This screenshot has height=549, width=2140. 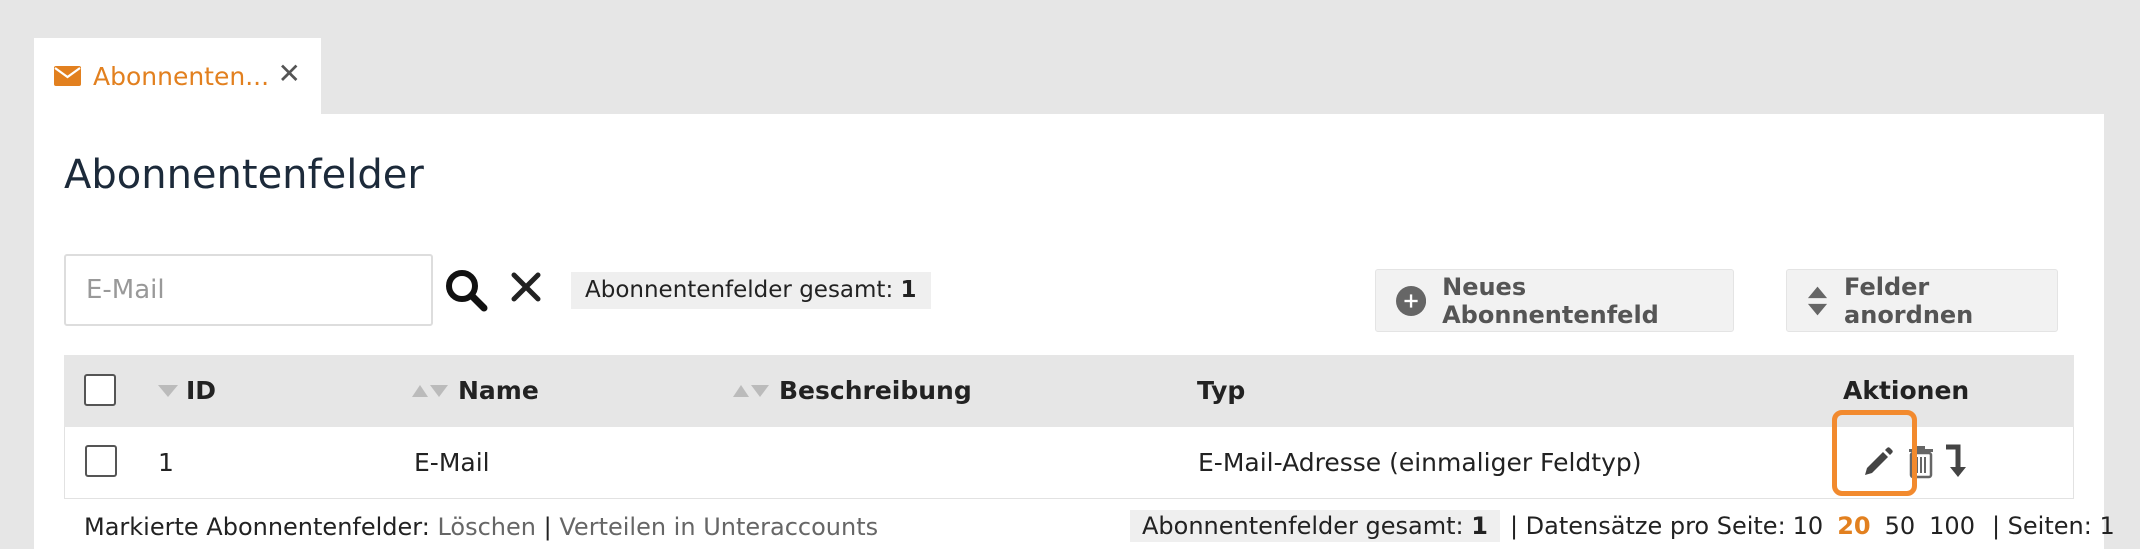 What do you see at coordinates (289, 74) in the screenshot?
I see `close-icon: ✕` at bounding box center [289, 74].